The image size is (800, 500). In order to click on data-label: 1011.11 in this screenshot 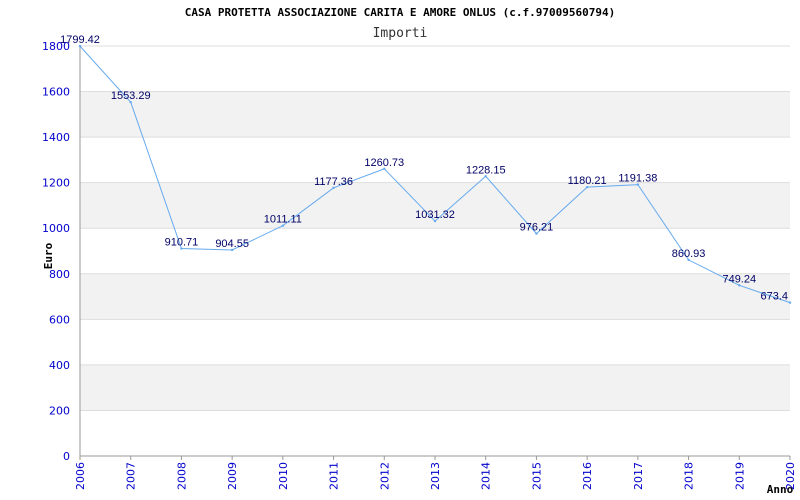, I will do `click(283, 220)`.